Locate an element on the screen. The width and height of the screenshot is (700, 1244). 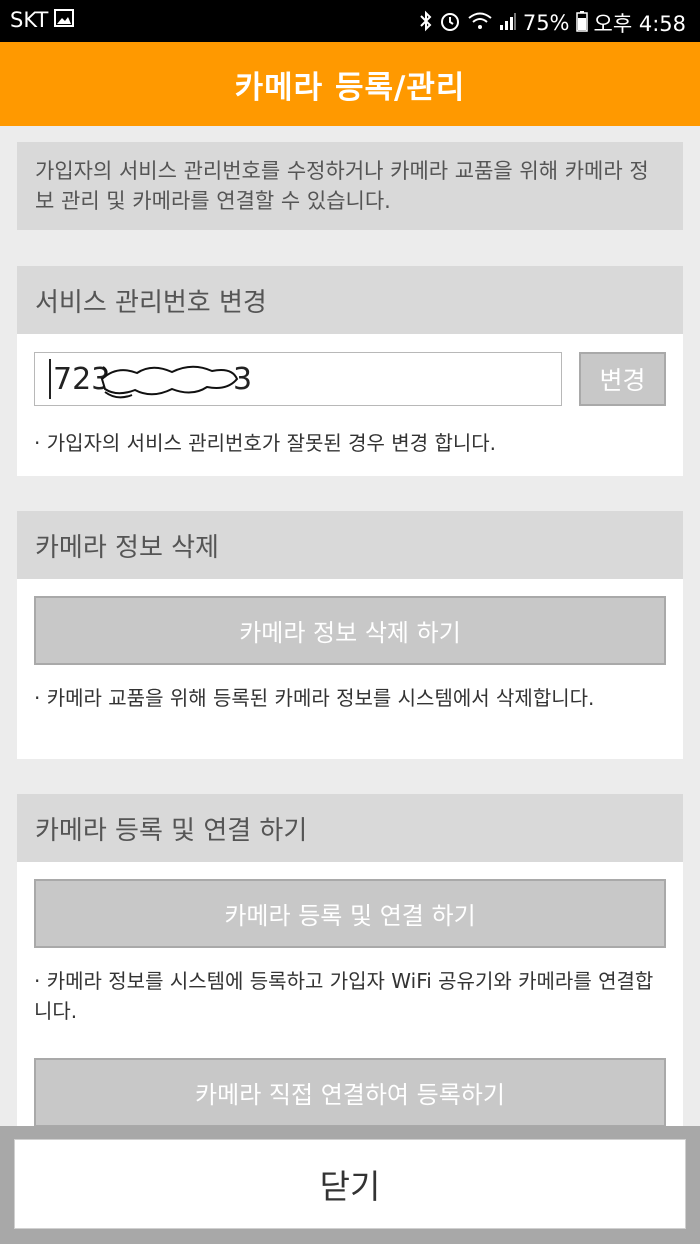
status-right: 75% 오후 4:58 is located at coordinates (552, 23).